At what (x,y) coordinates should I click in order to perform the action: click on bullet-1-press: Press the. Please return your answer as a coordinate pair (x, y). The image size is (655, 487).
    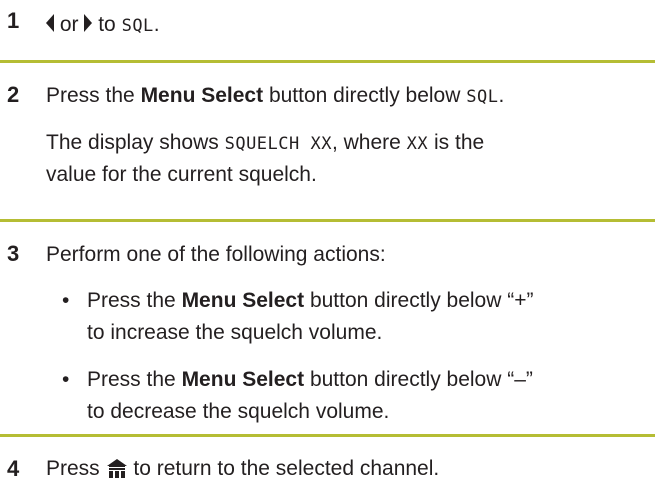
    Looking at the image, I should click on (131, 300).